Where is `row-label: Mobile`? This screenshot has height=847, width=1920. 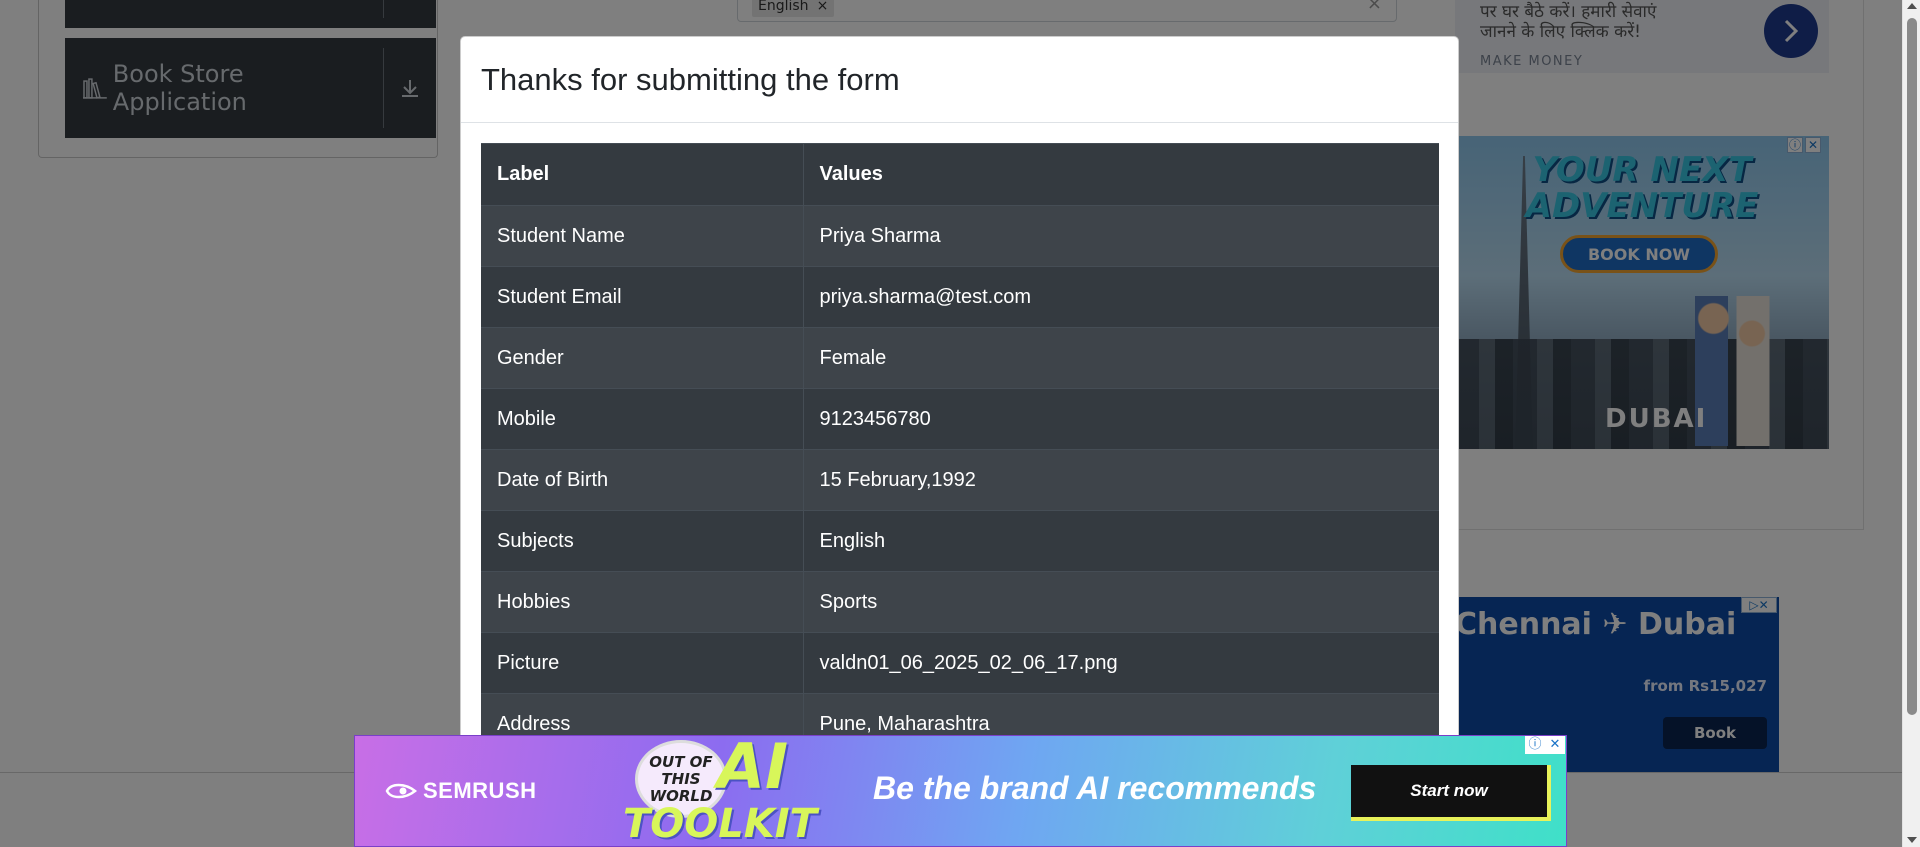
row-label: Mobile is located at coordinates (642, 419).